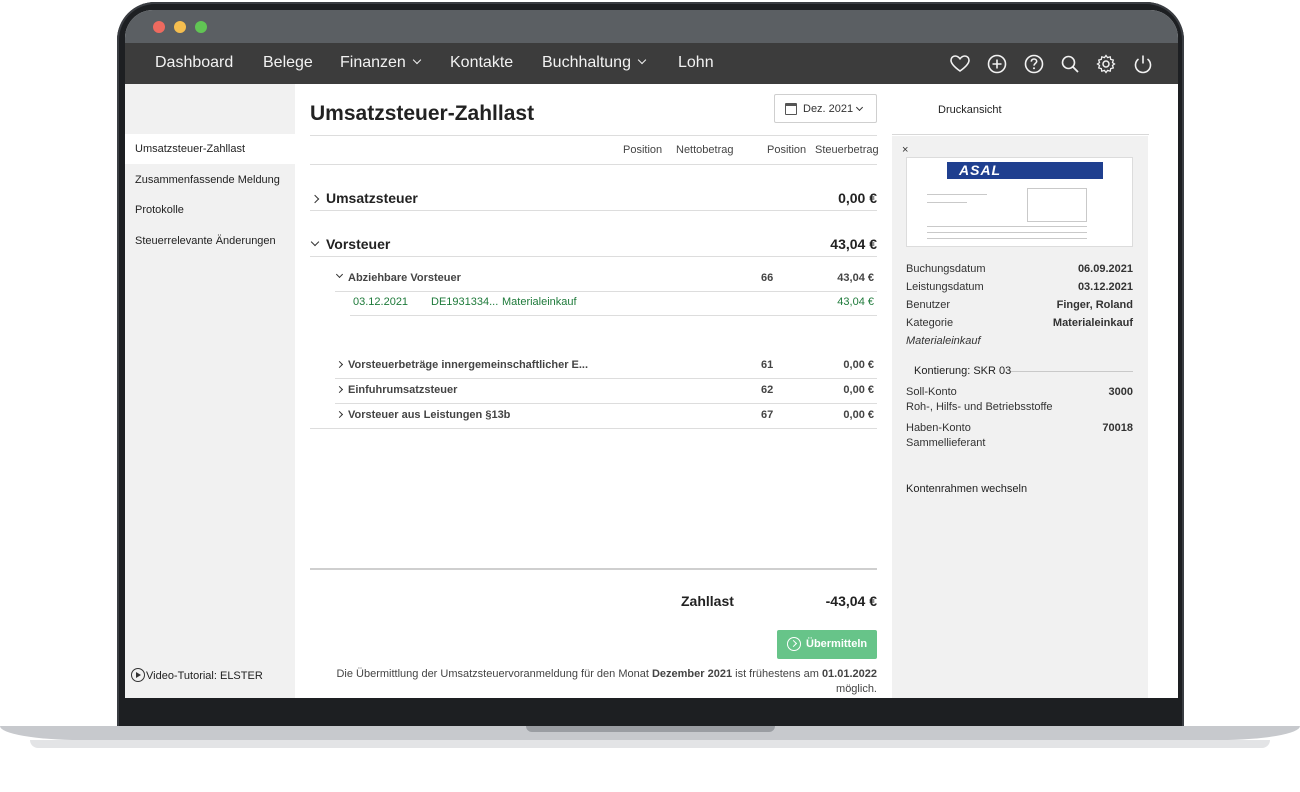 The height and width of the screenshot is (792, 1300). Describe the element at coordinates (606, 390) in the screenshot. I see `subsection-einfuhrumsatzsteuer: Einfuhrumsatzsteuer 62 0,00 €` at that location.